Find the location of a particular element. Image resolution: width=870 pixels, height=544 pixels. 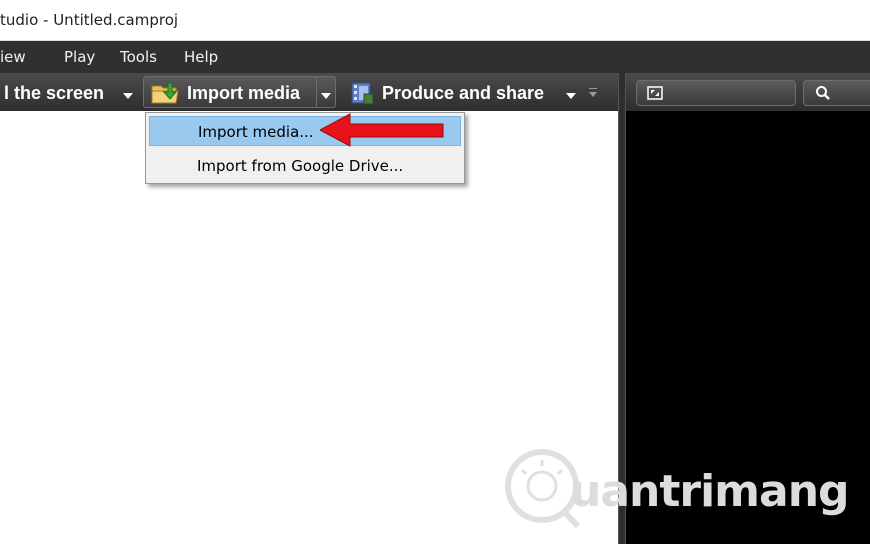

menu-view: iew is located at coordinates (13, 57).